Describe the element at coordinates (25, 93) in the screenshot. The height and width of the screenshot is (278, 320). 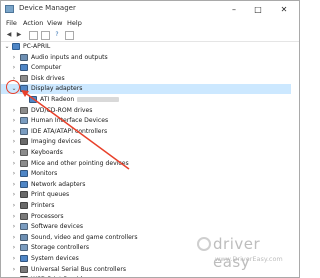
I see `arrow-head` at that location.